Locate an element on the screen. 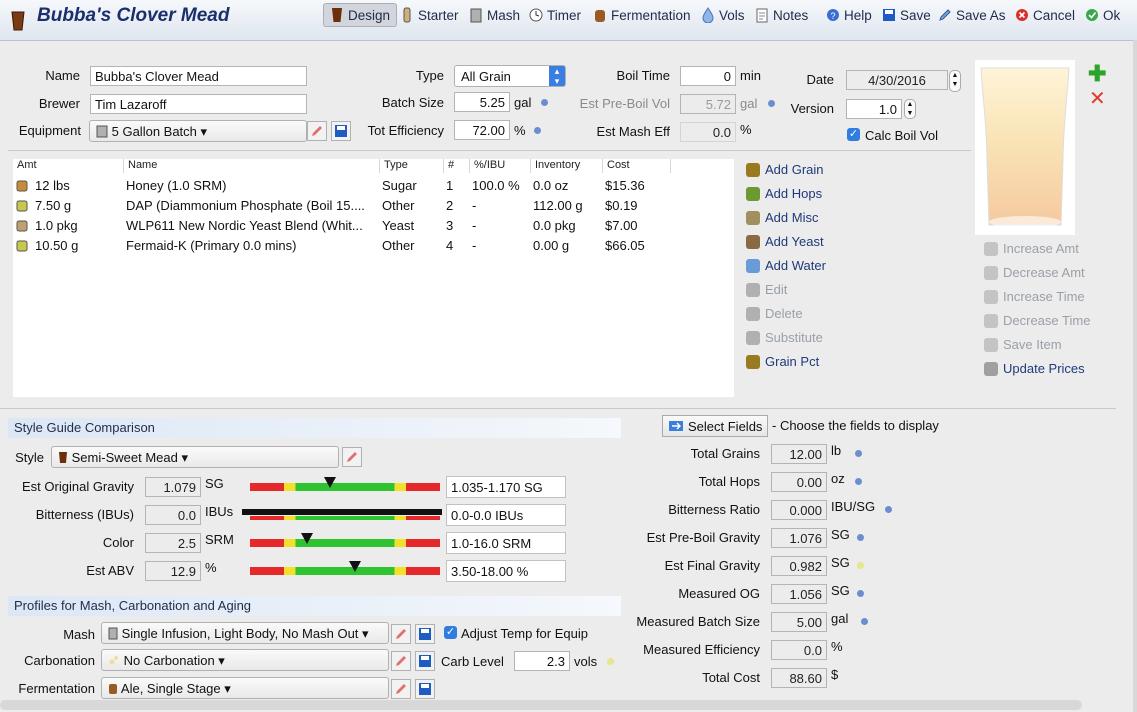  ingredient-type-icon is located at coordinates (22, 226).